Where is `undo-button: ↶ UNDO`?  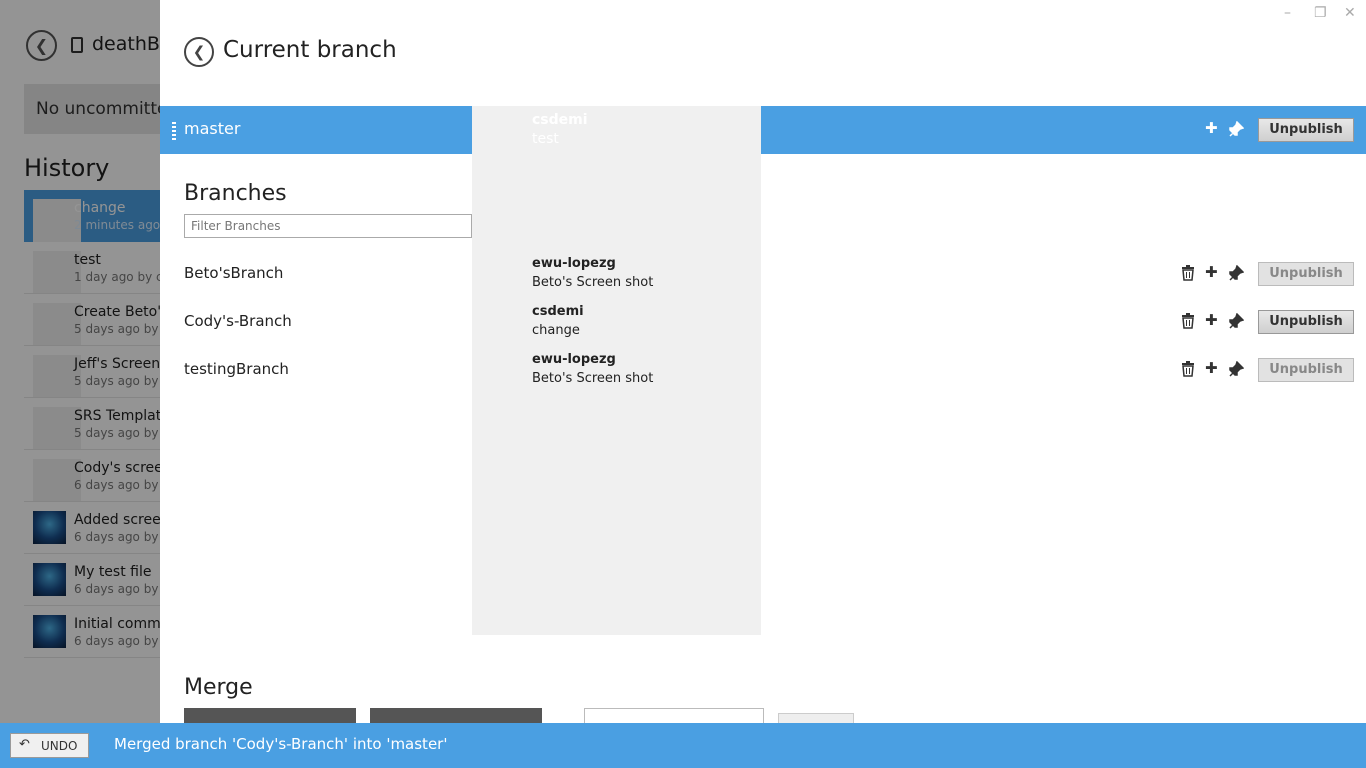
undo-button: ↶ UNDO is located at coordinates (49, 745).